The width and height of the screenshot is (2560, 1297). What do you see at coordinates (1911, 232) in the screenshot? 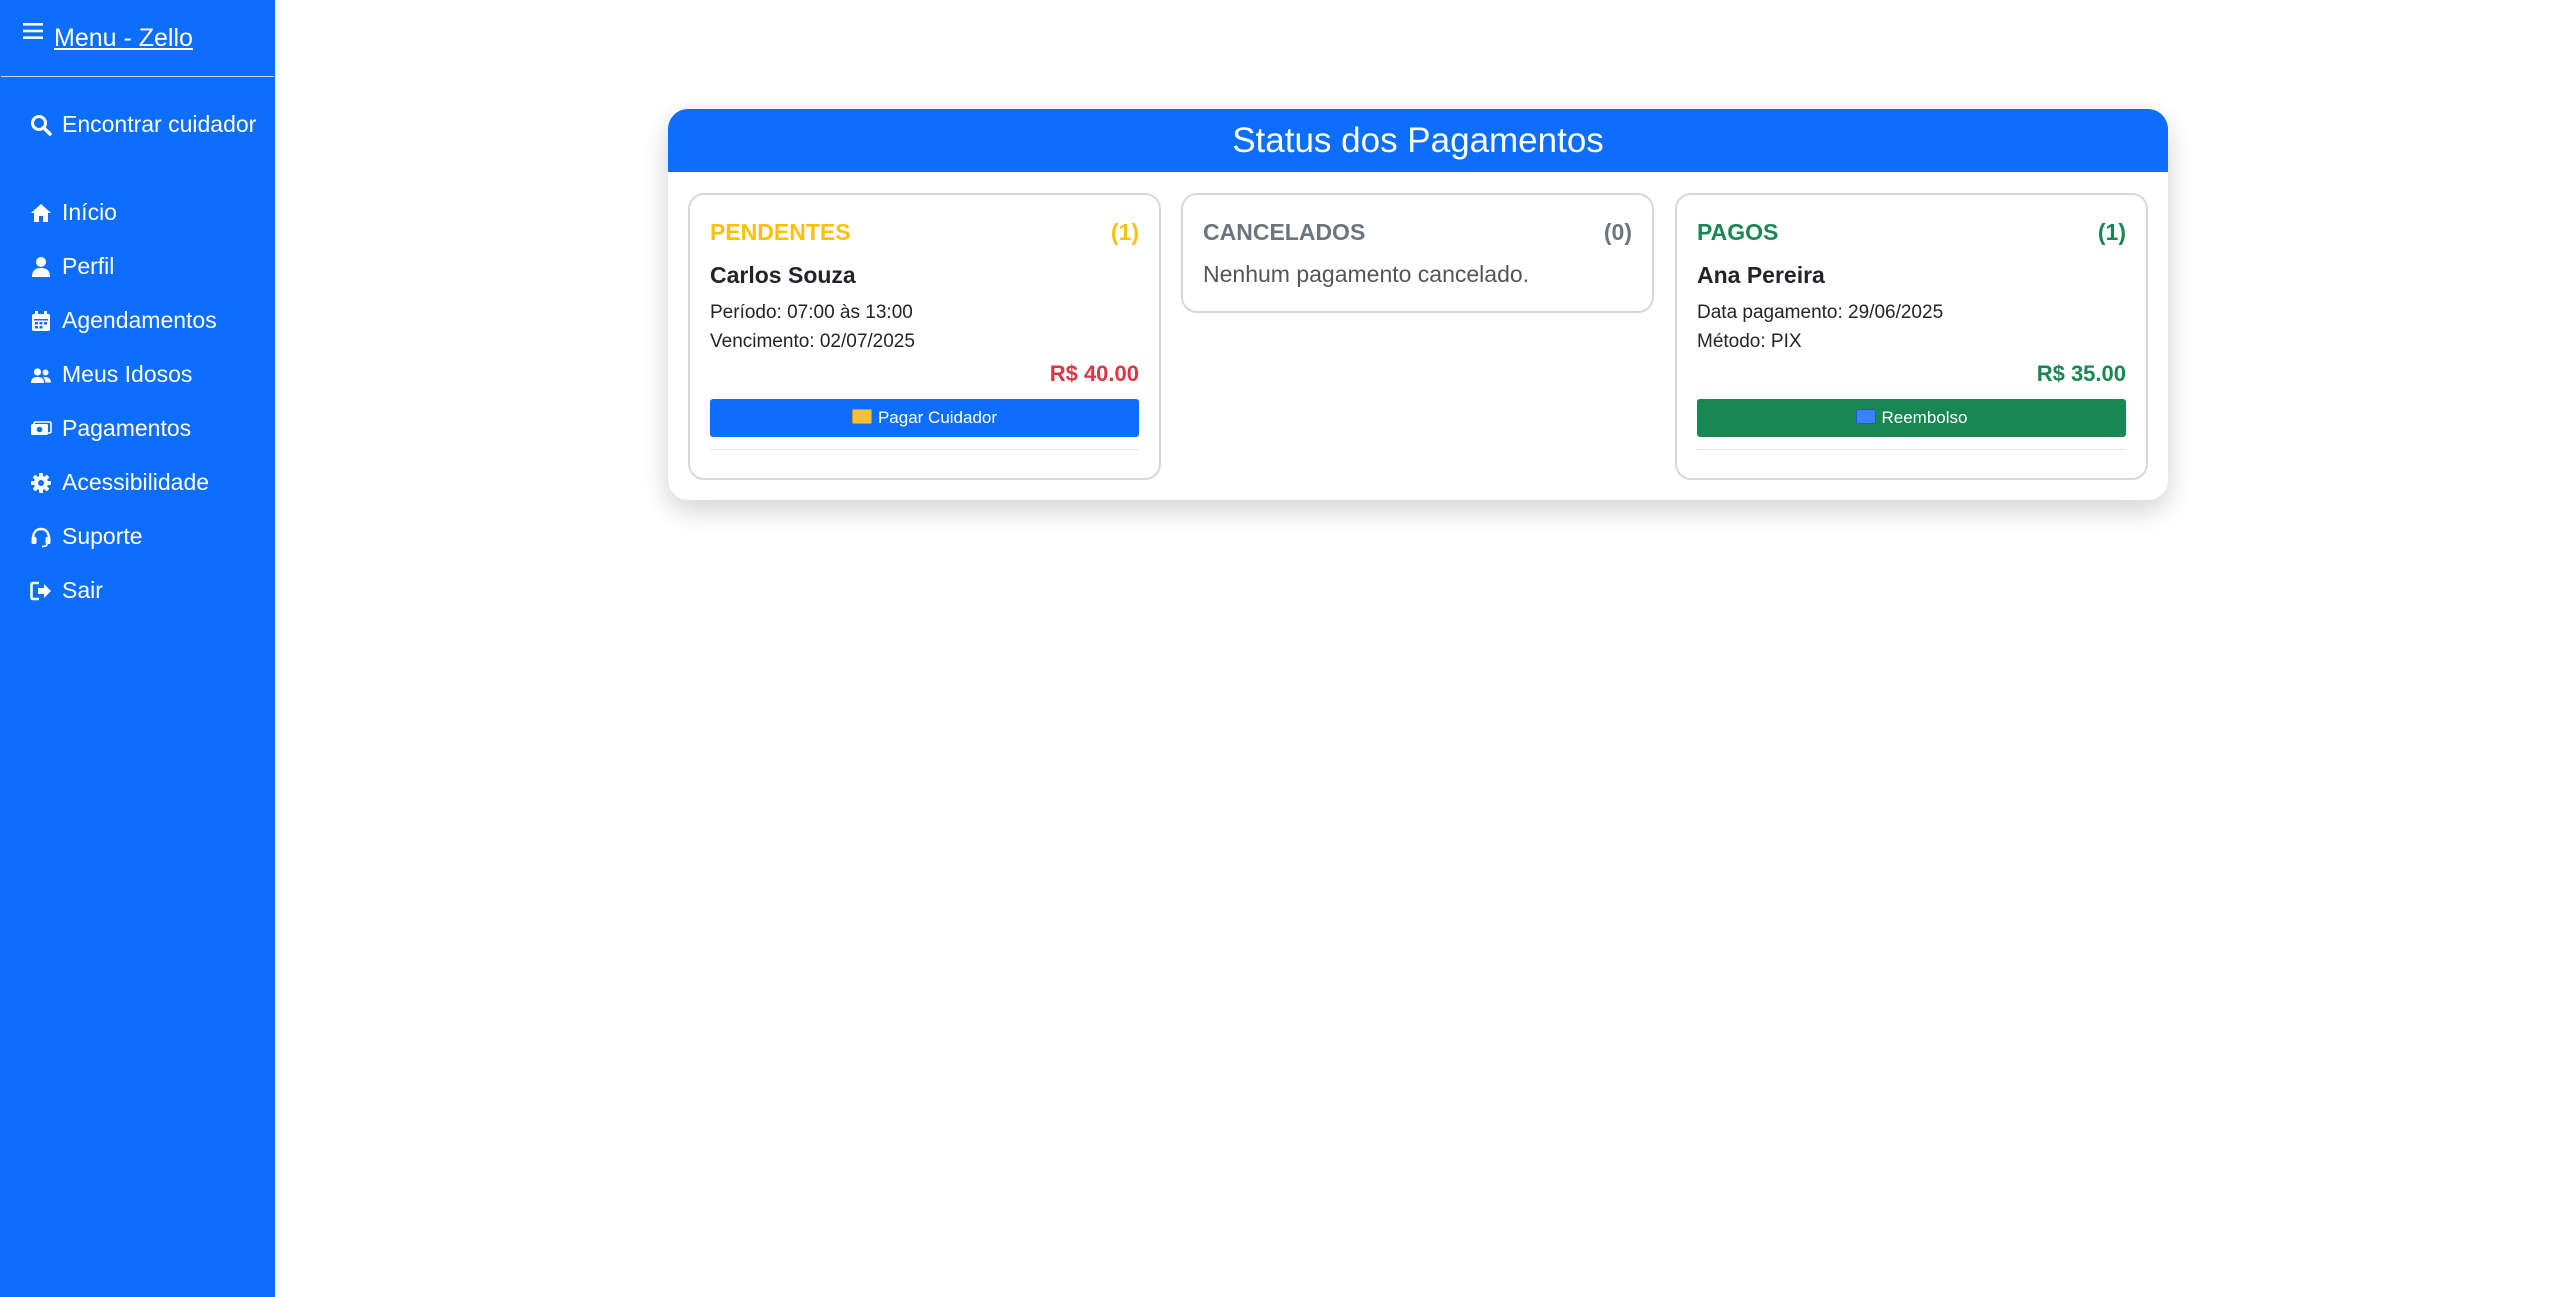
I see `card-header: PAGOS (1)` at bounding box center [1911, 232].